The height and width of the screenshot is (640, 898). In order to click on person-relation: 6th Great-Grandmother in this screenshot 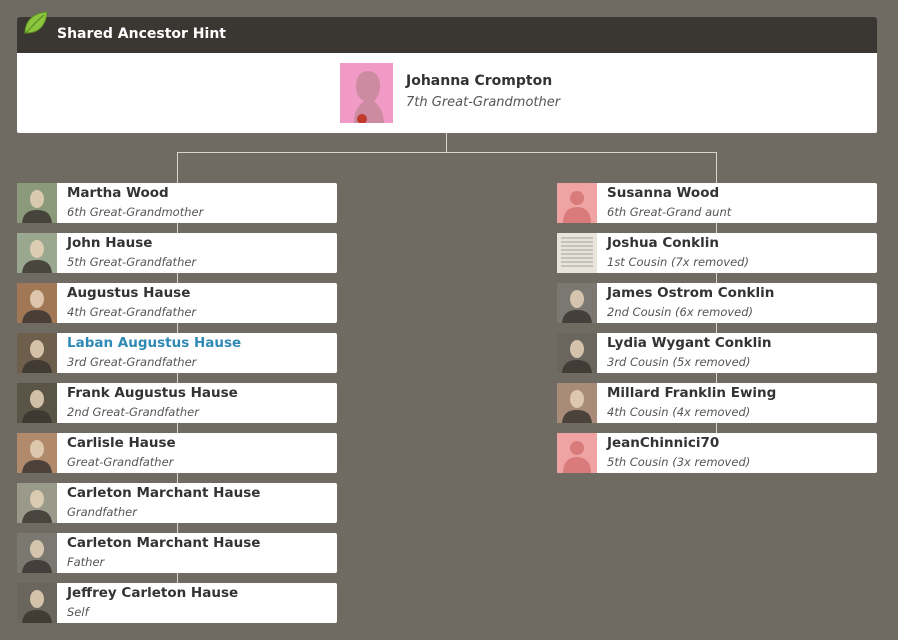, I will do `click(135, 212)`.